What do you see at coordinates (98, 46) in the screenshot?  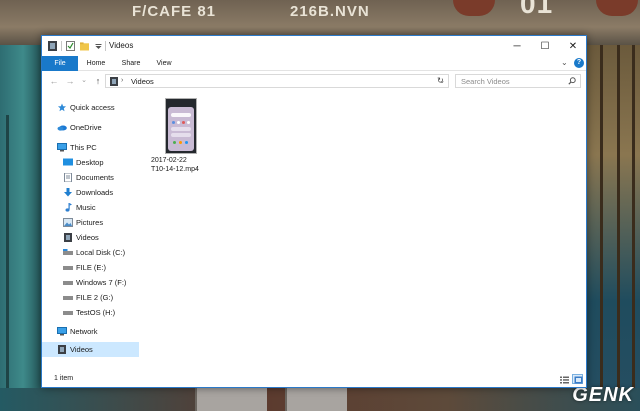 I see `customize-toolbar-icon` at bounding box center [98, 46].